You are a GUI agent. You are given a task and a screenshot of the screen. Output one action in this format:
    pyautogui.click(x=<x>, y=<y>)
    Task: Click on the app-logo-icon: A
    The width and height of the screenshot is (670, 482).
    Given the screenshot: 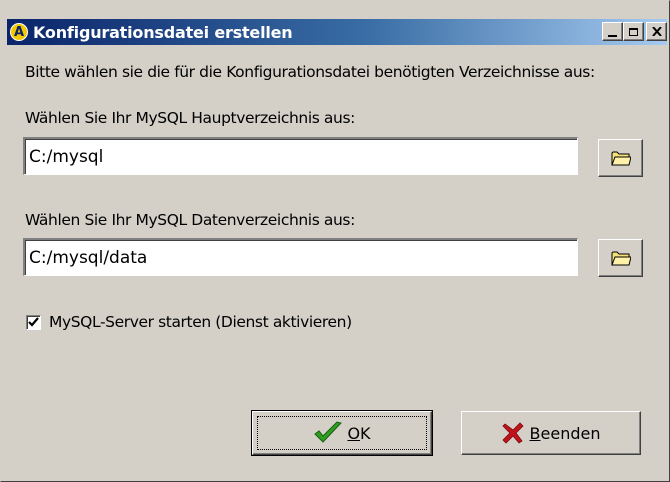 What is the action you would take?
    pyautogui.click(x=19, y=32)
    